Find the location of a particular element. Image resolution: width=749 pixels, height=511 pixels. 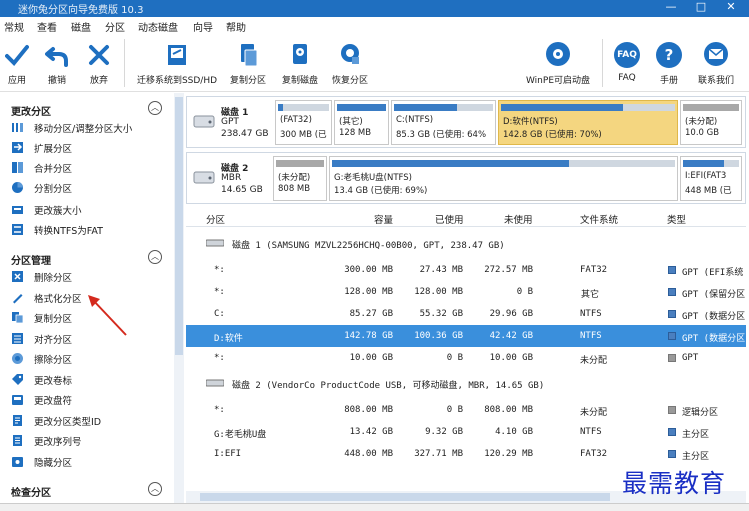

col-type: 类型 is located at coordinates (676, 219).